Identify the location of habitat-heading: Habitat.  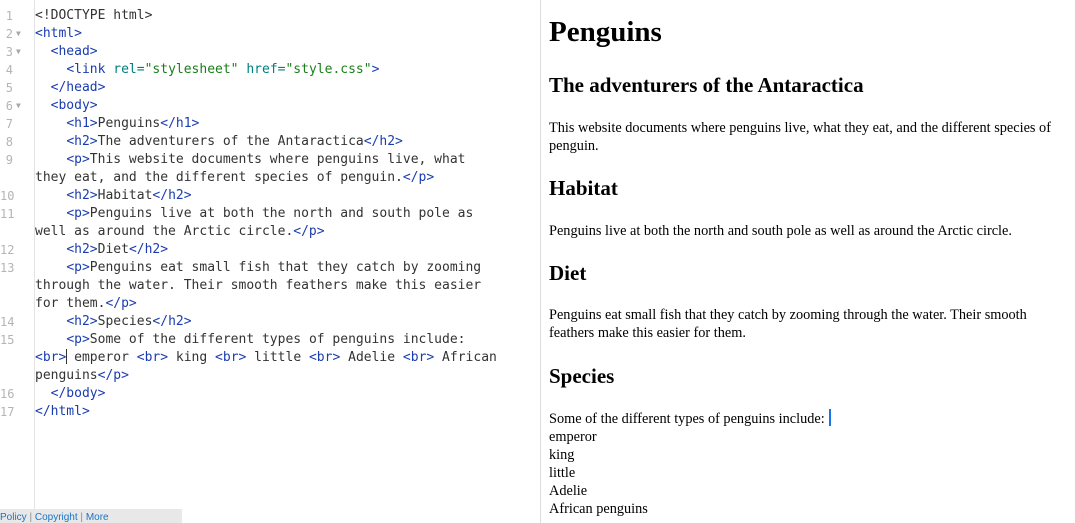
(583, 188).